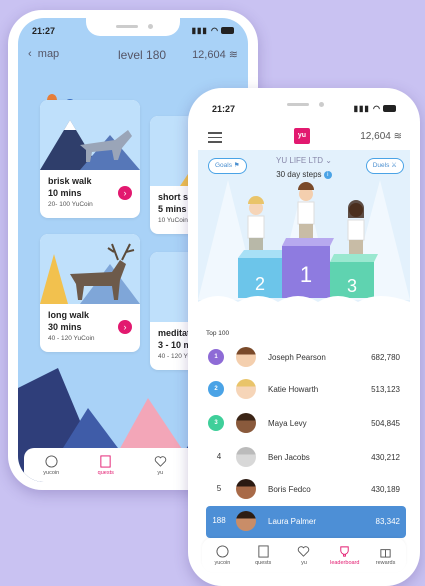  I want to click on back-button: ‹ map, so click(43, 54).